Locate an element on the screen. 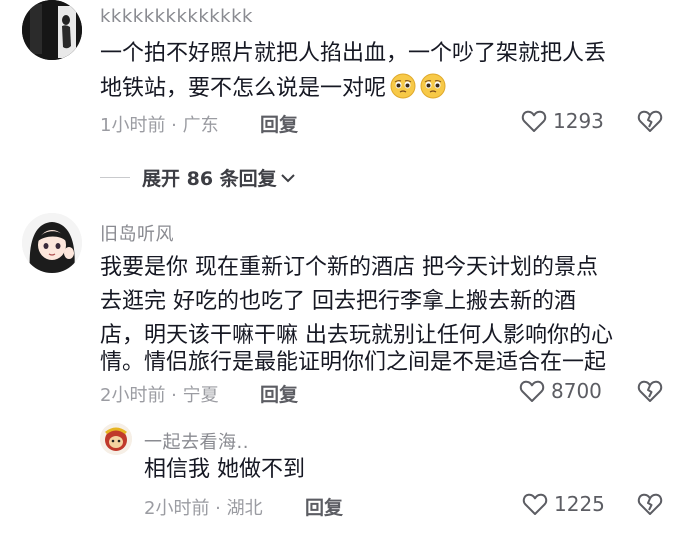 Image resolution: width=690 pixels, height=535 pixels. like-count: 1225 is located at coordinates (579, 504).